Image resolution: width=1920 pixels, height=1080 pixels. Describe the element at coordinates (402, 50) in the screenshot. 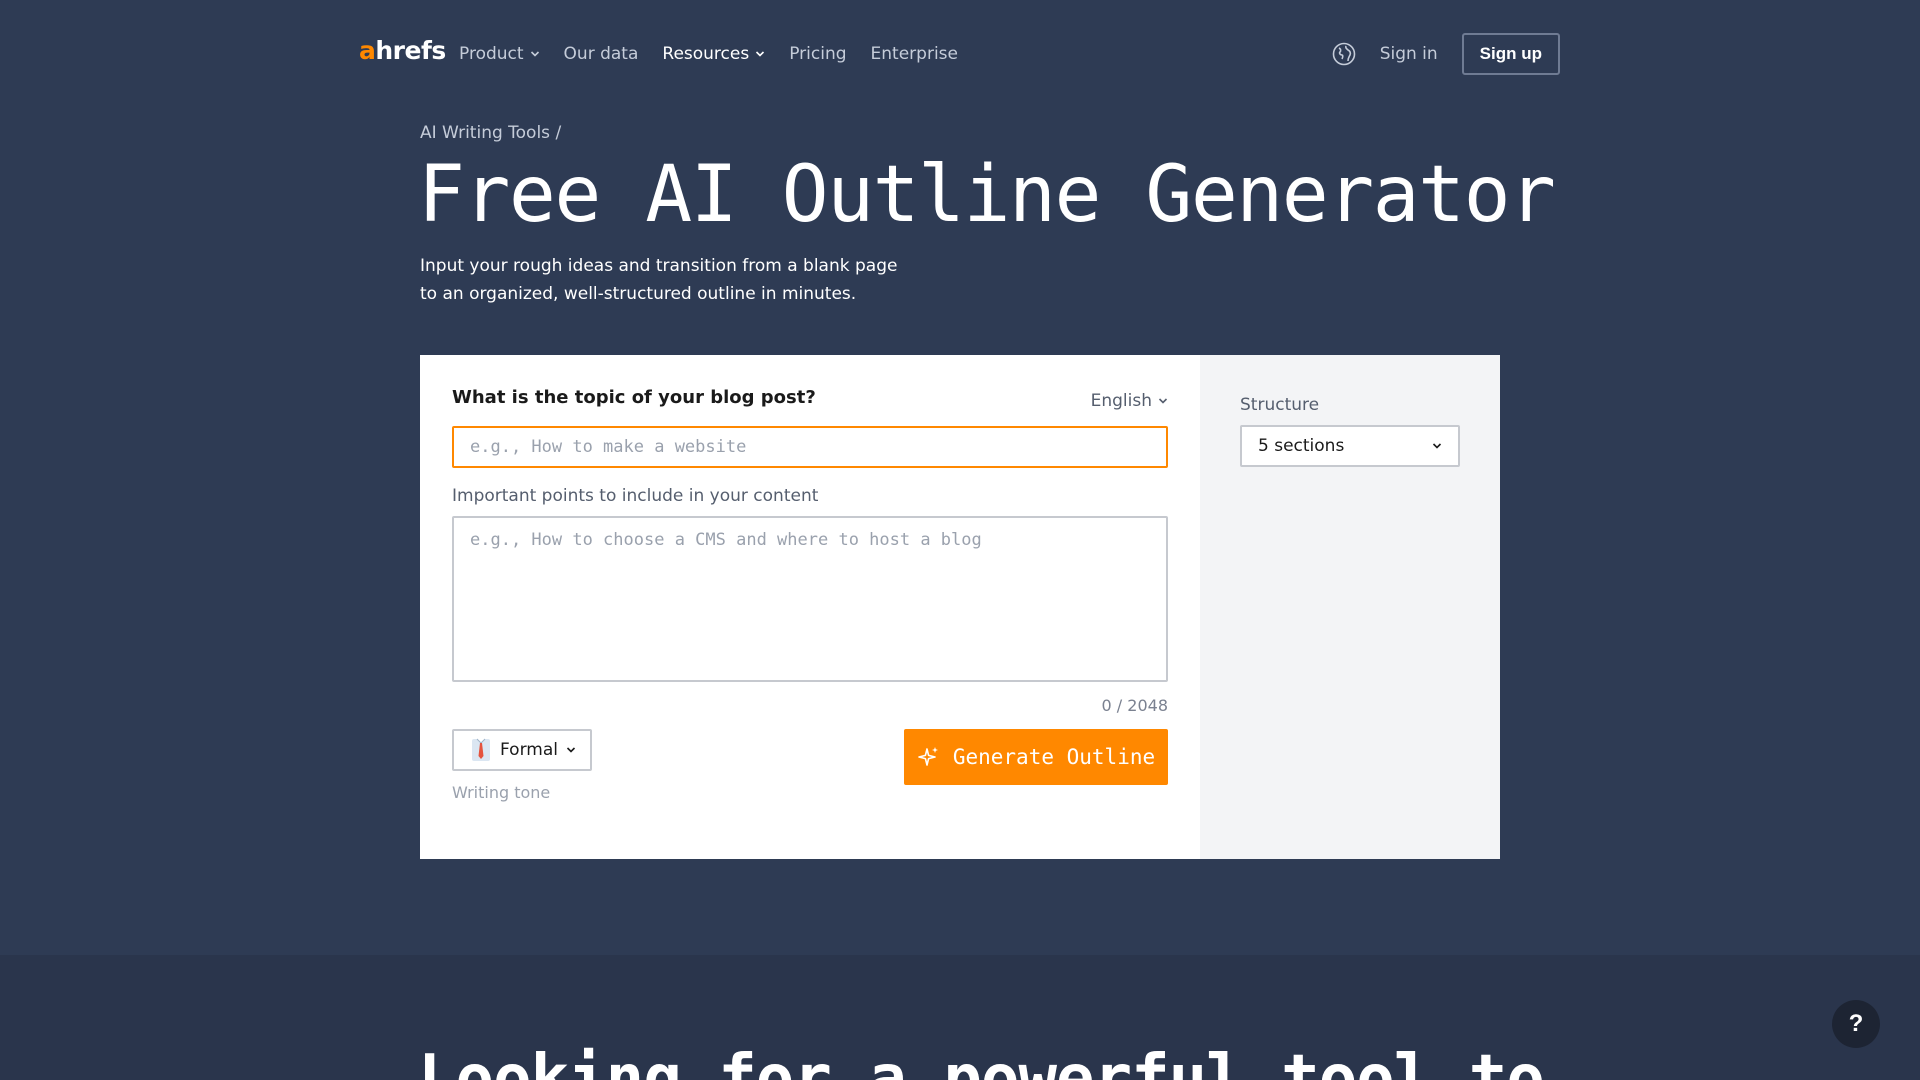

I see `ahrefs-logo: ahrefs` at that location.